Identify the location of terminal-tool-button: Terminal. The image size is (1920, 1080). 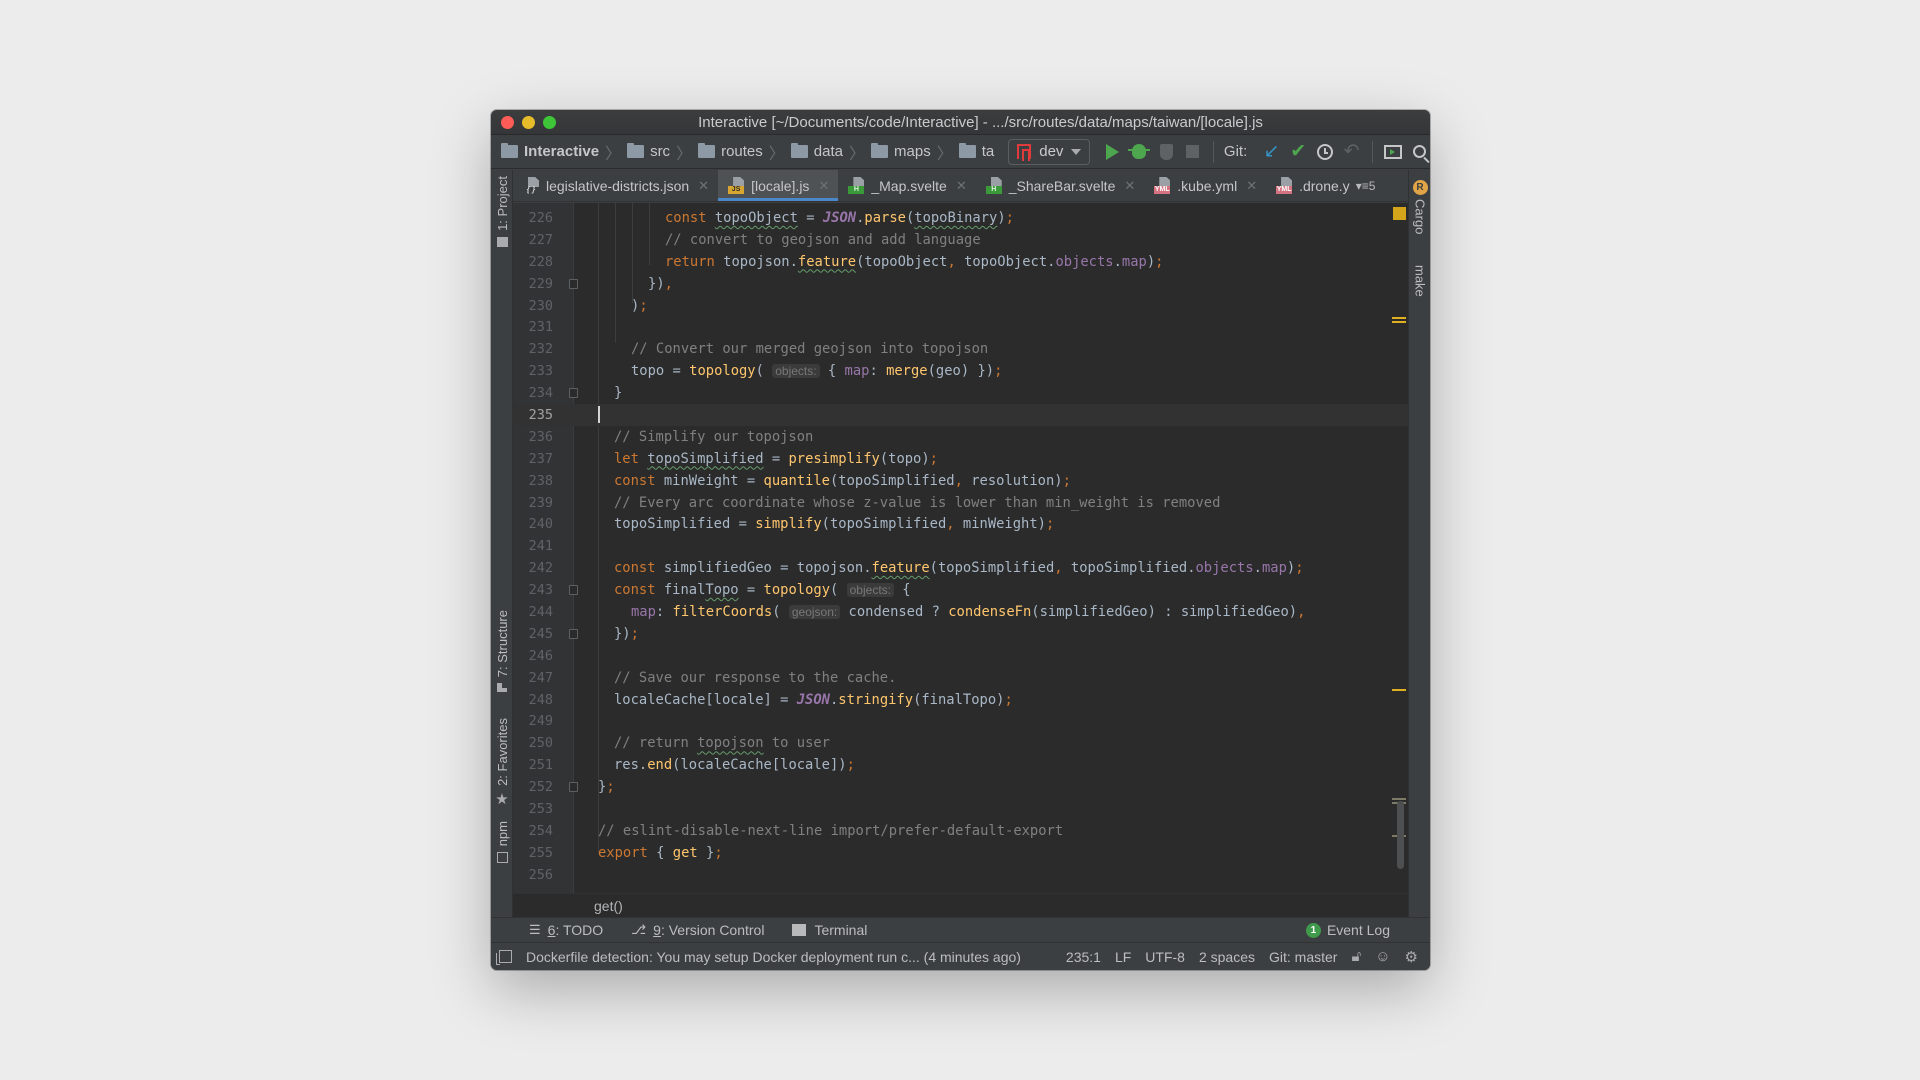
(829, 930).